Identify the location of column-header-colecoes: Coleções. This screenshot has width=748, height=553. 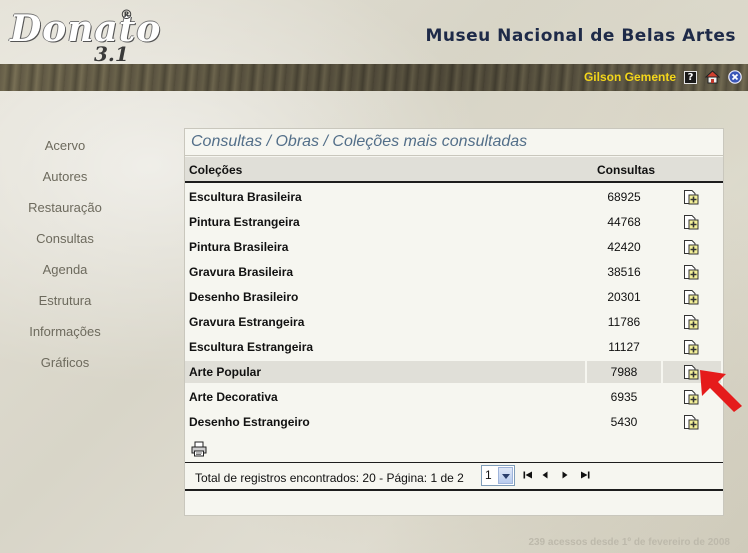
(216, 170).